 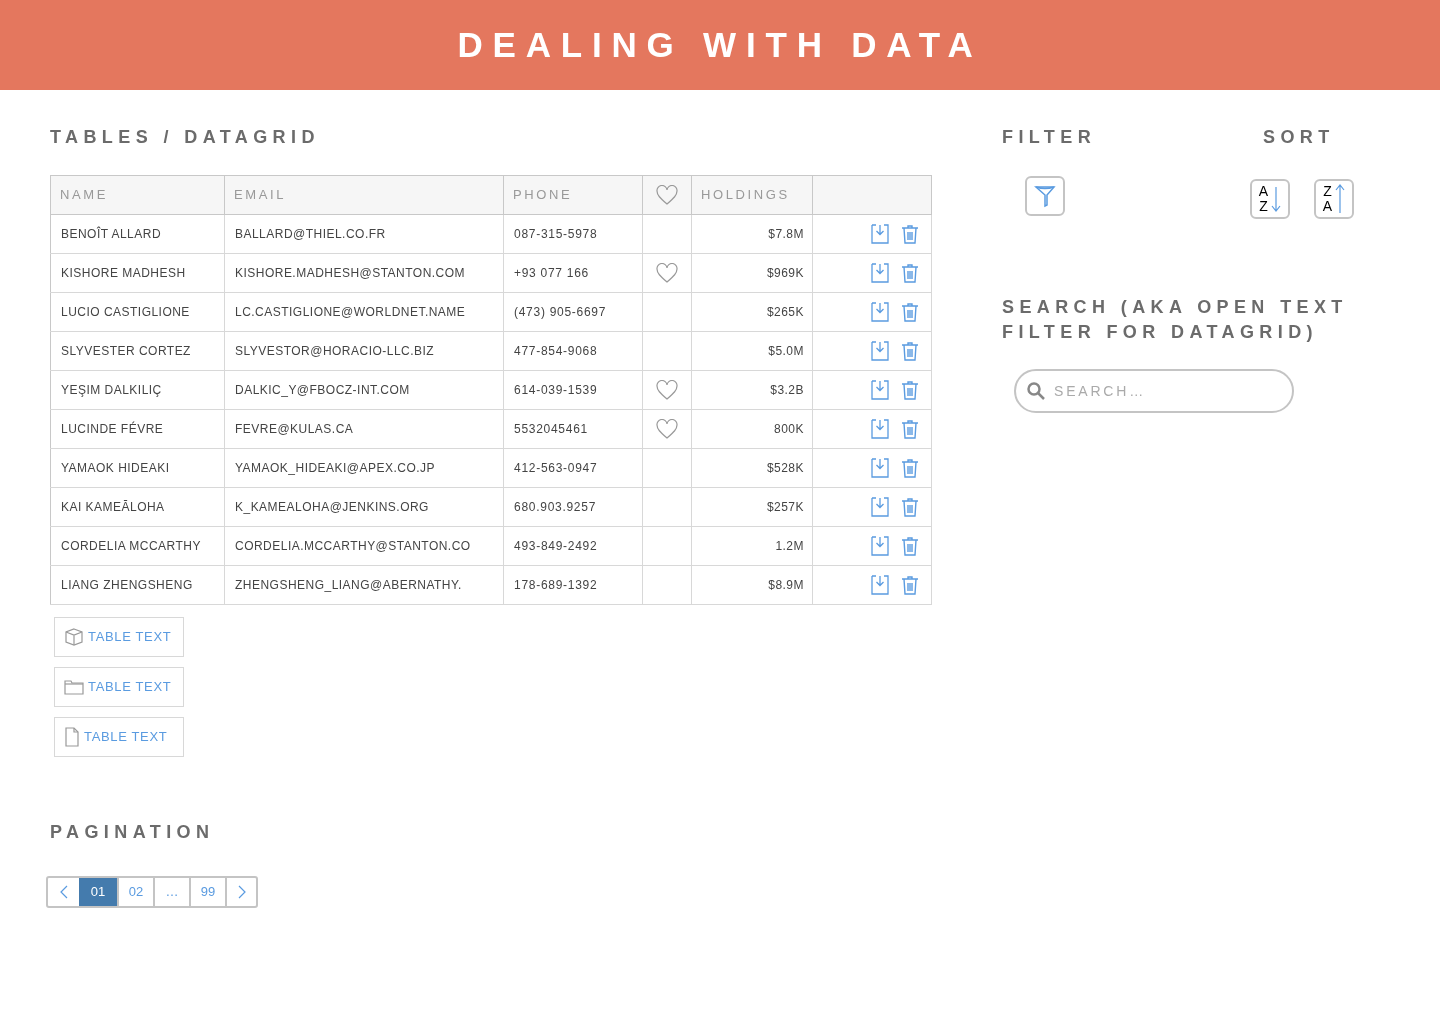 What do you see at coordinates (364, 312) in the screenshot?
I see `table-cell: LC.CASTIGLIONE@WORLDNET.NAME` at bounding box center [364, 312].